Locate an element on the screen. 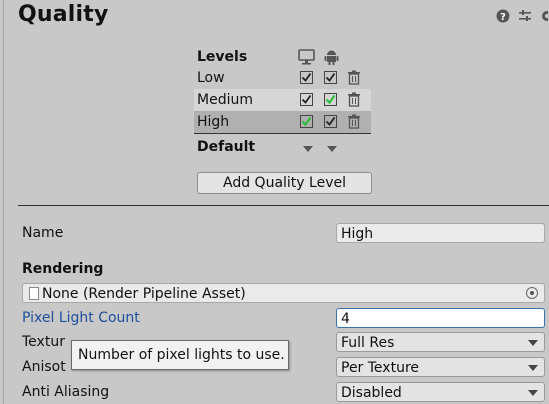 The width and height of the screenshot is (549, 404). level-row-medium: Medium is located at coordinates (282, 100).